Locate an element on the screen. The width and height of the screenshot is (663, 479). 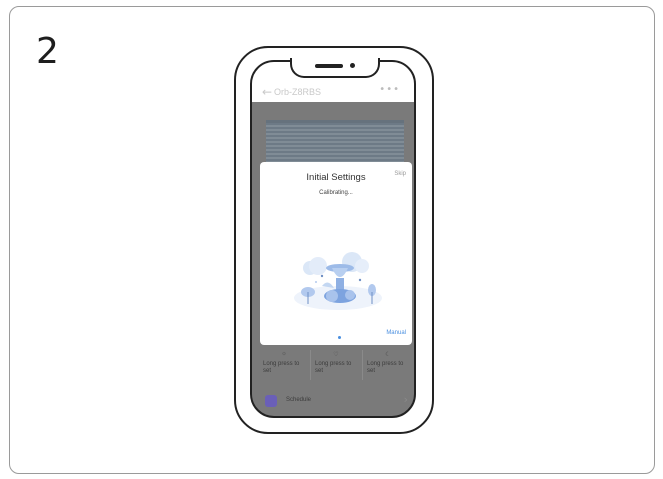
curtain-preview is located at coordinates (335, 142).